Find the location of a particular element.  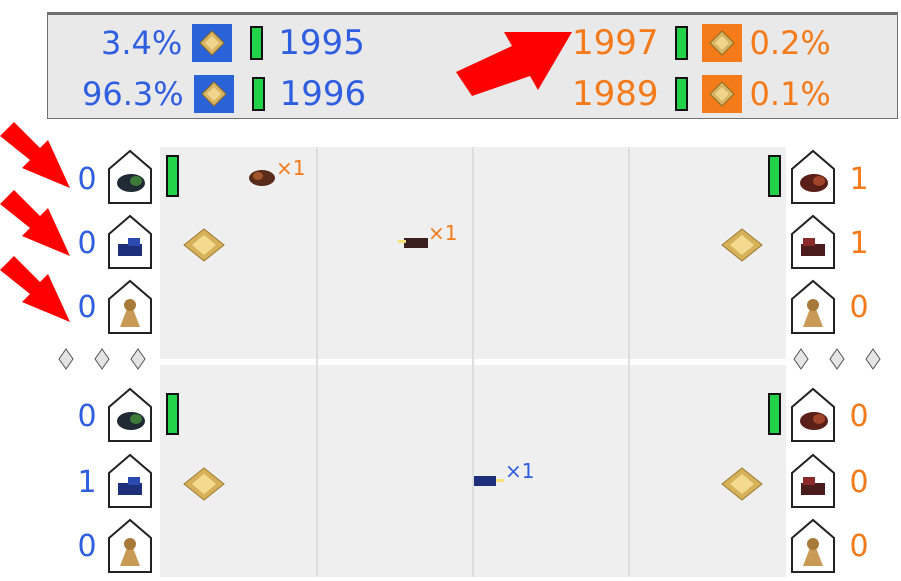

top-left-count-3: 0 is located at coordinates (87, 307).